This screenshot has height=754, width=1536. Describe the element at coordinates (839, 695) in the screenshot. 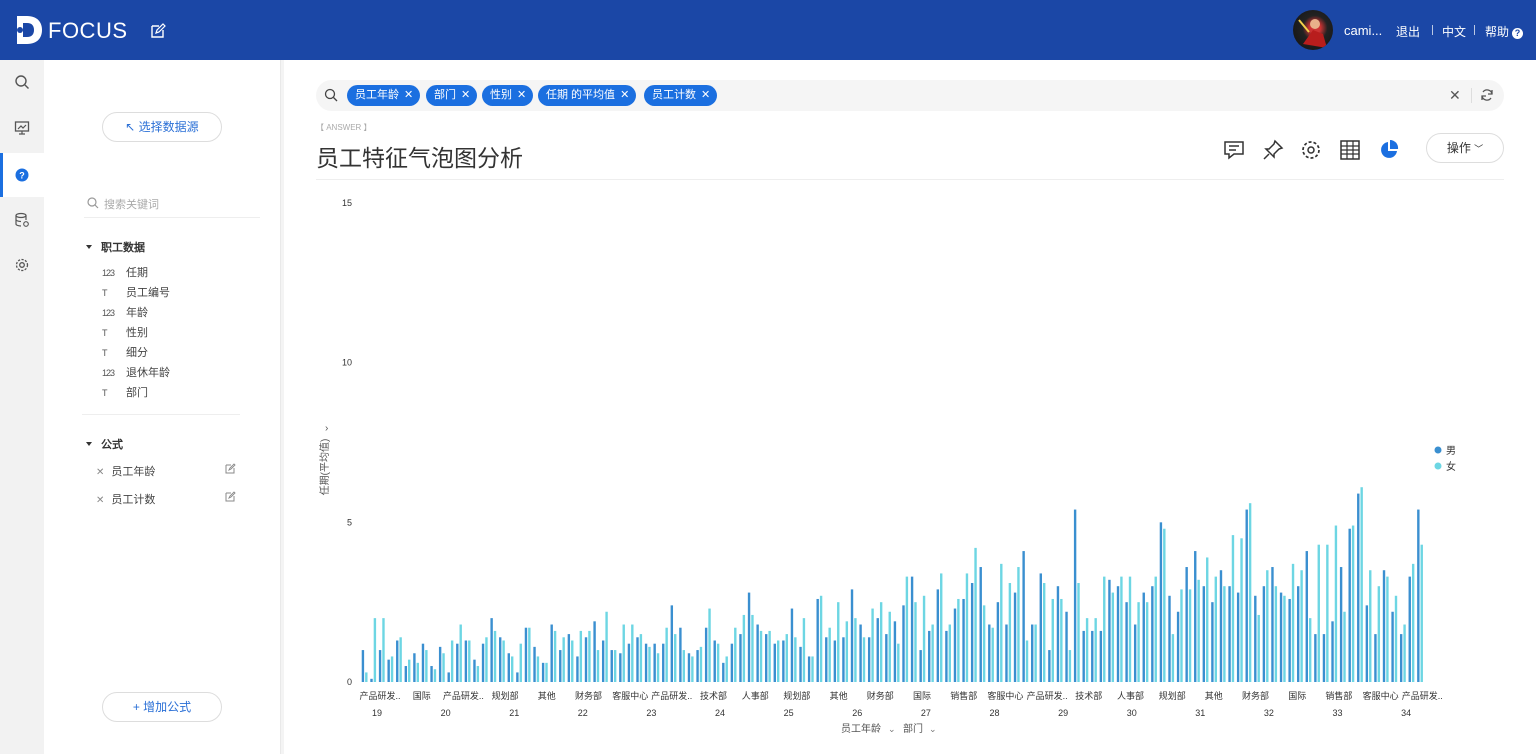

I see `x-tick-label-department: 其他` at that location.